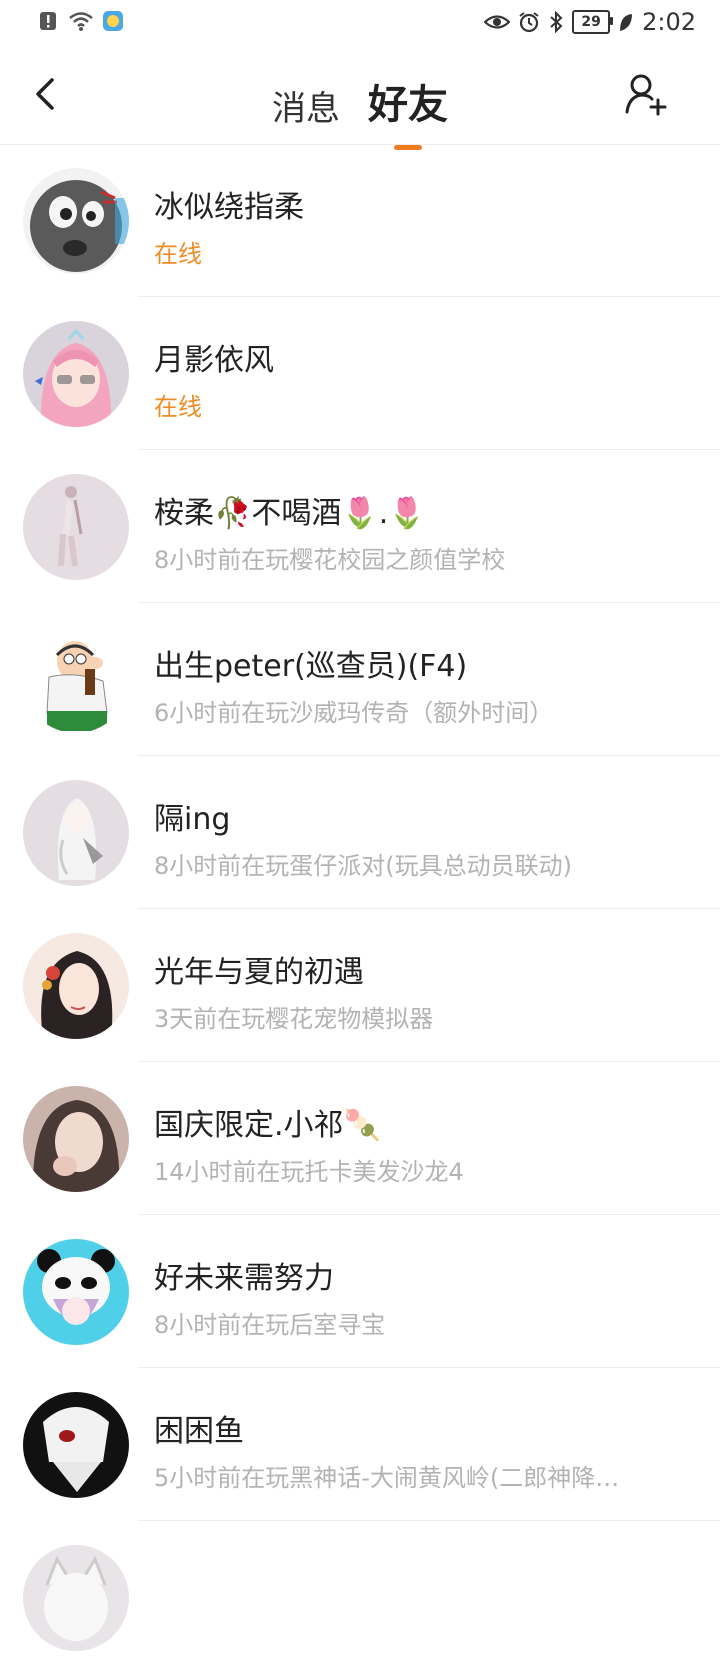 Image resolution: width=720 pixels, height=1674 pixels. What do you see at coordinates (360, 109) in the screenshot?
I see `tab-bar: 消息 好友` at bounding box center [360, 109].